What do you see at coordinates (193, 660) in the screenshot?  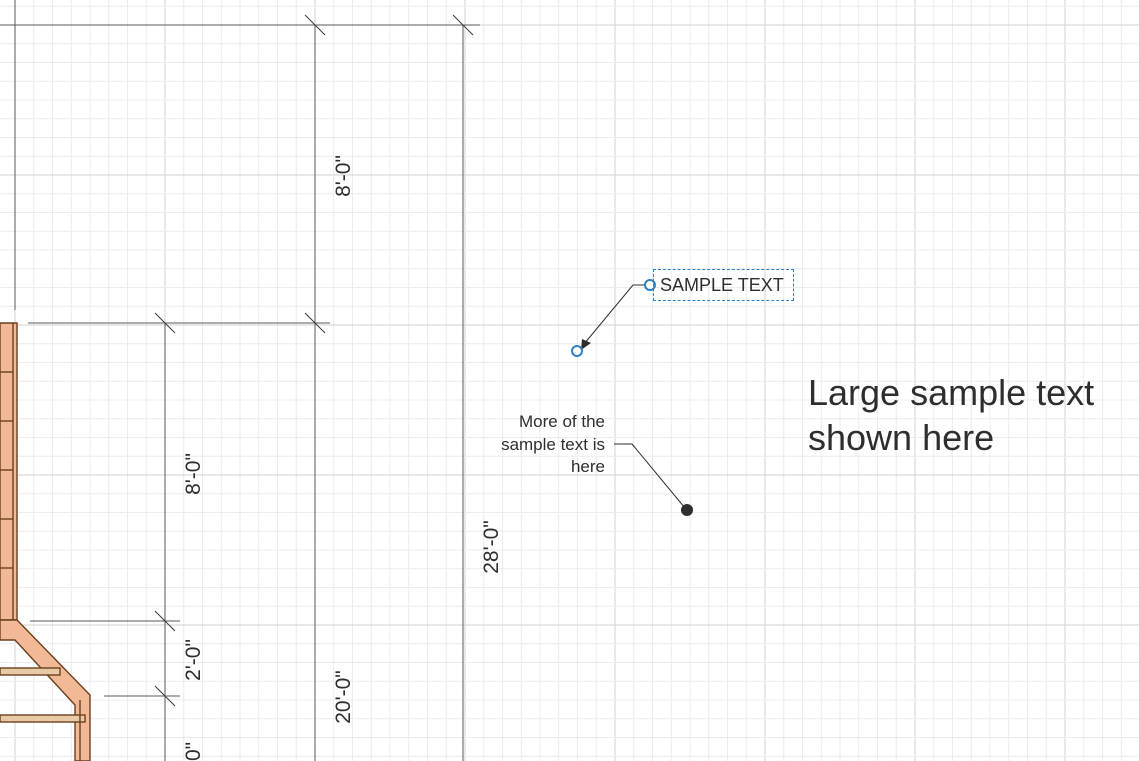 I see `dimension-label: 2'-0"` at bounding box center [193, 660].